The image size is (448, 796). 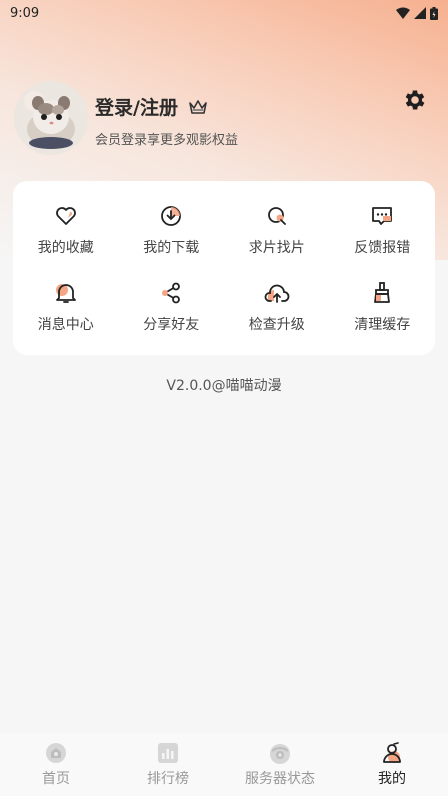 What do you see at coordinates (65, 215) in the screenshot?
I see `heart-icon` at bounding box center [65, 215].